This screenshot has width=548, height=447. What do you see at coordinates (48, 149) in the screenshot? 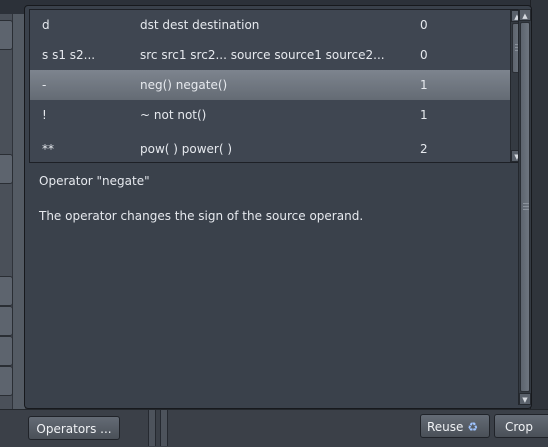
I see `operator-symbol: **` at bounding box center [48, 149].